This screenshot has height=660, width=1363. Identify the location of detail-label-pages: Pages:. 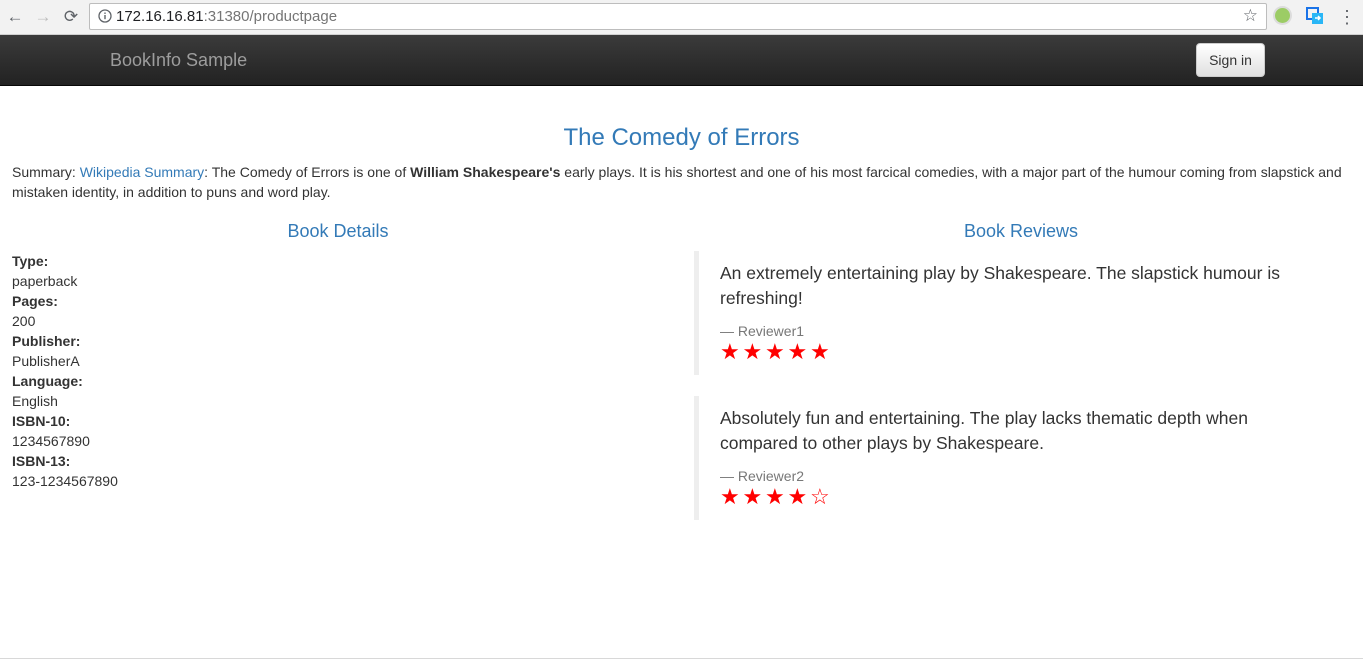
(35, 301).